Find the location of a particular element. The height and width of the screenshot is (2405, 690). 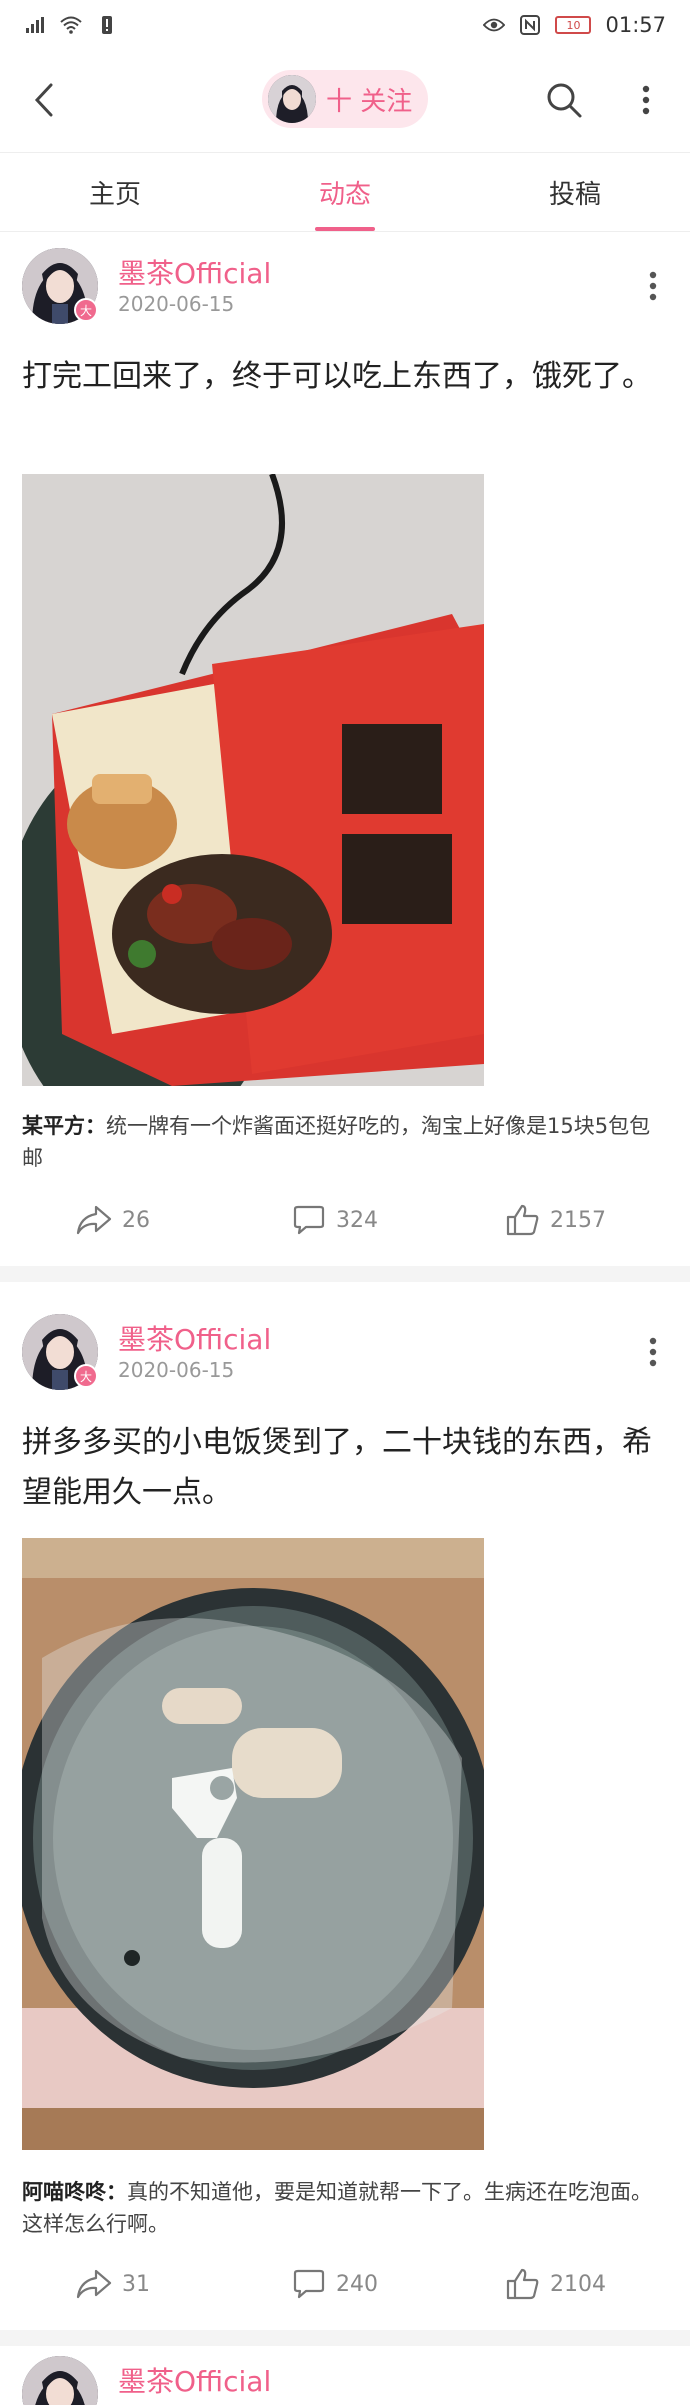

alert-icon is located at coordinates (107, 25).